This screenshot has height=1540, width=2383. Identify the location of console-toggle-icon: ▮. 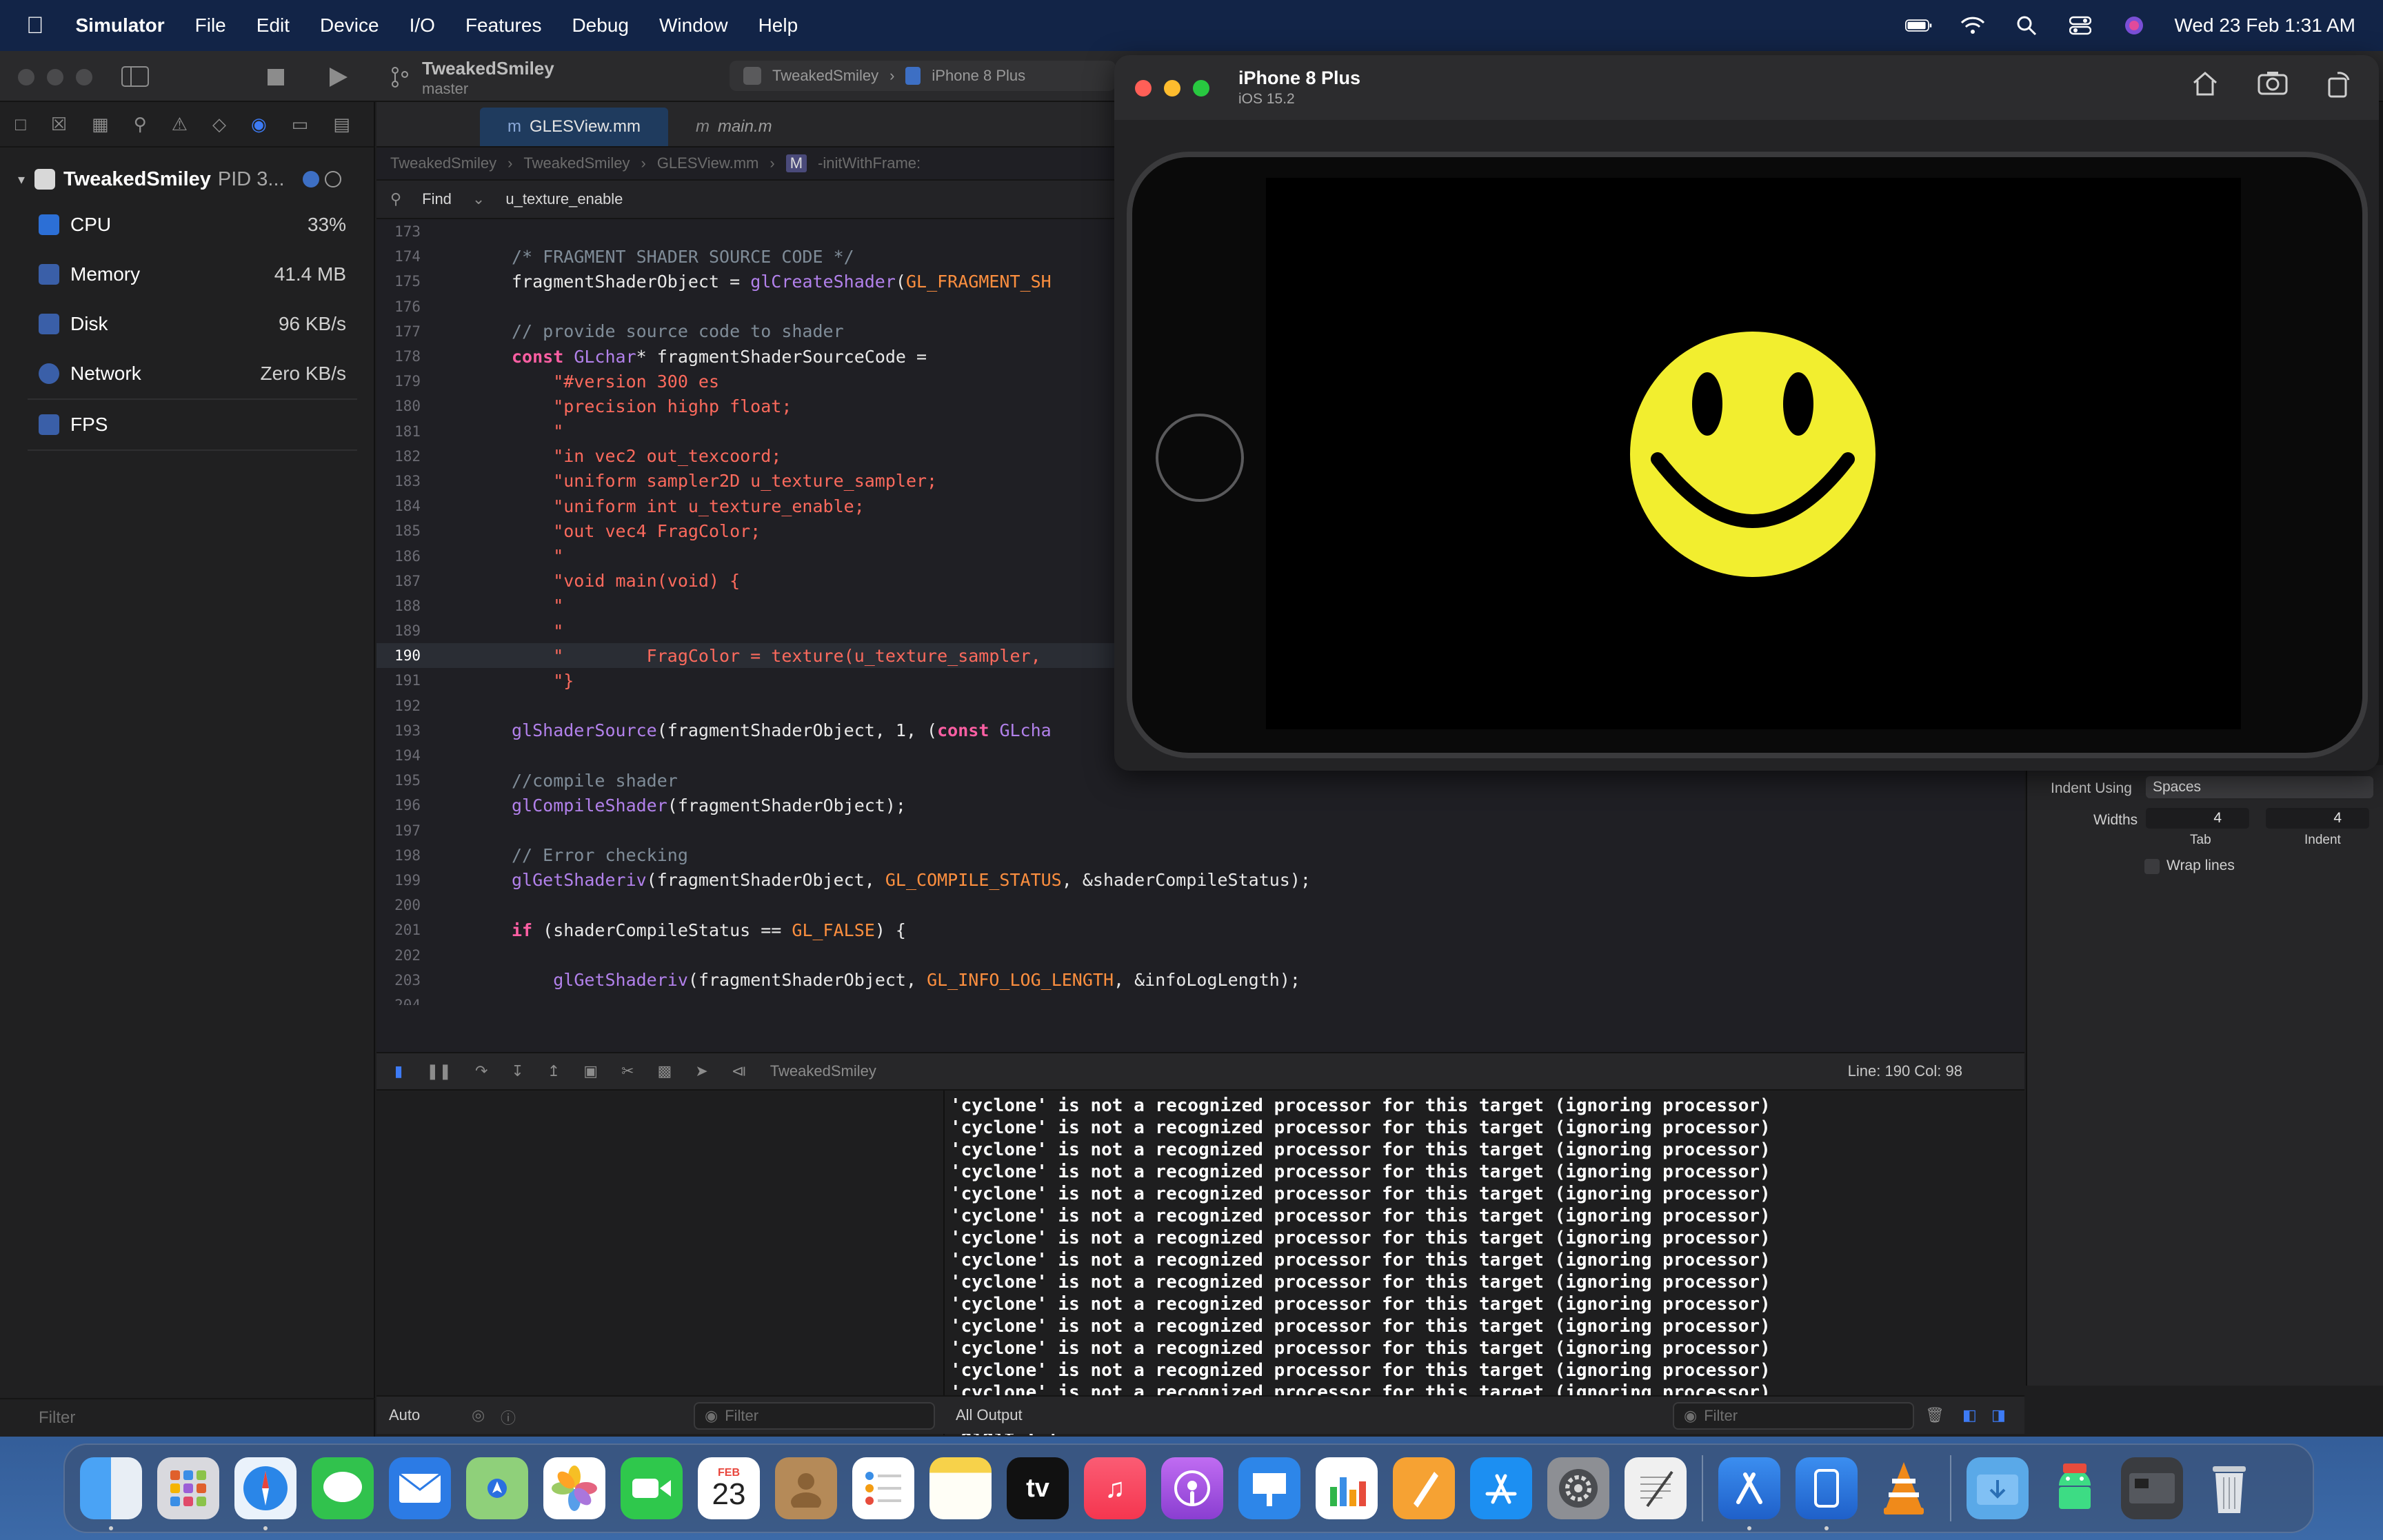
(398, 1071).